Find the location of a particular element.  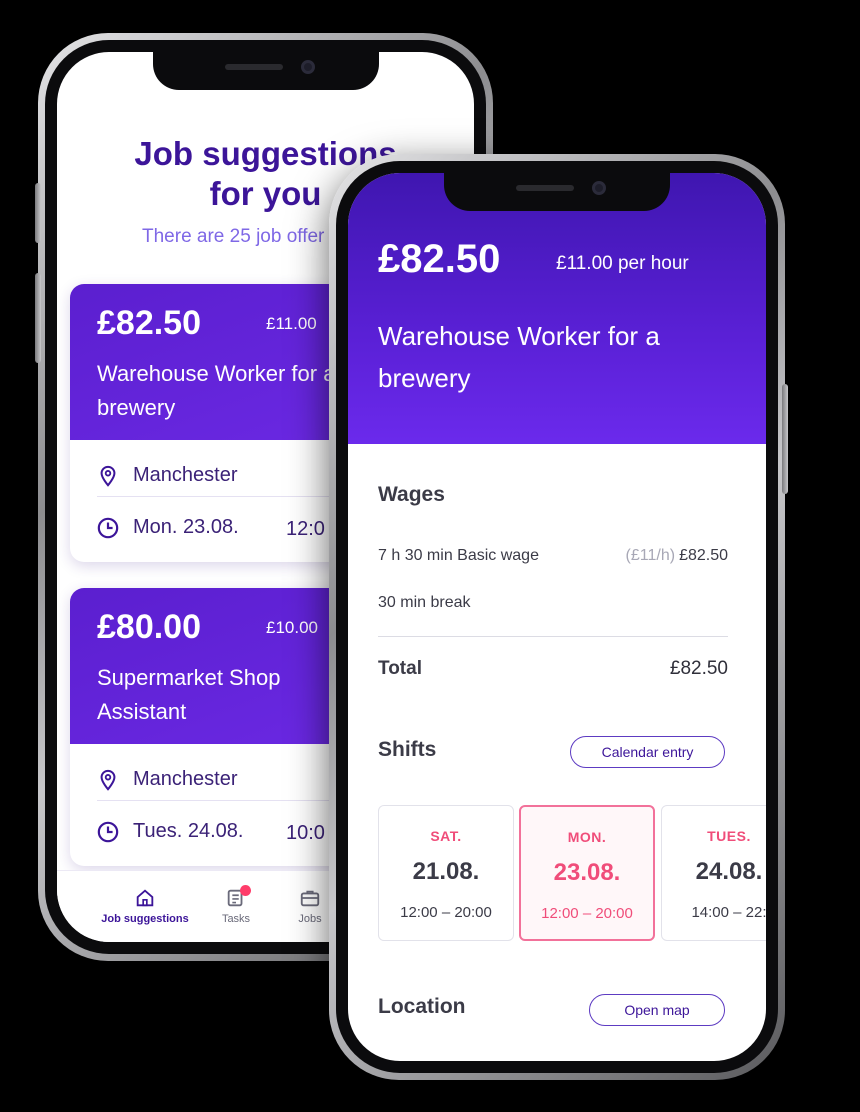

calendar-entry-button: Calendar entry is located at coordinates (647, 752).